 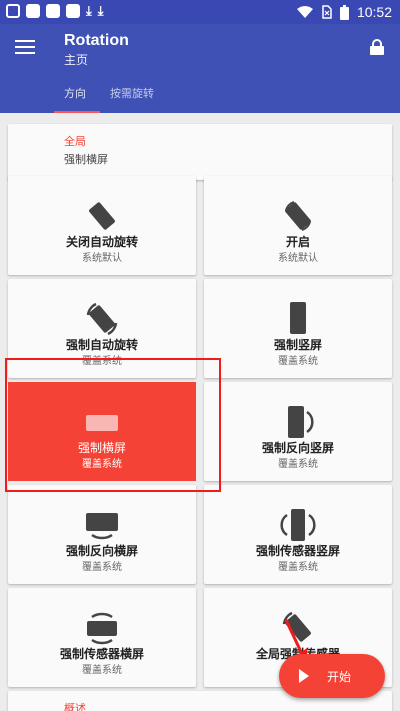 I want to click on mode-label: 强制传感器竖屏, so click(x=297, y=551).